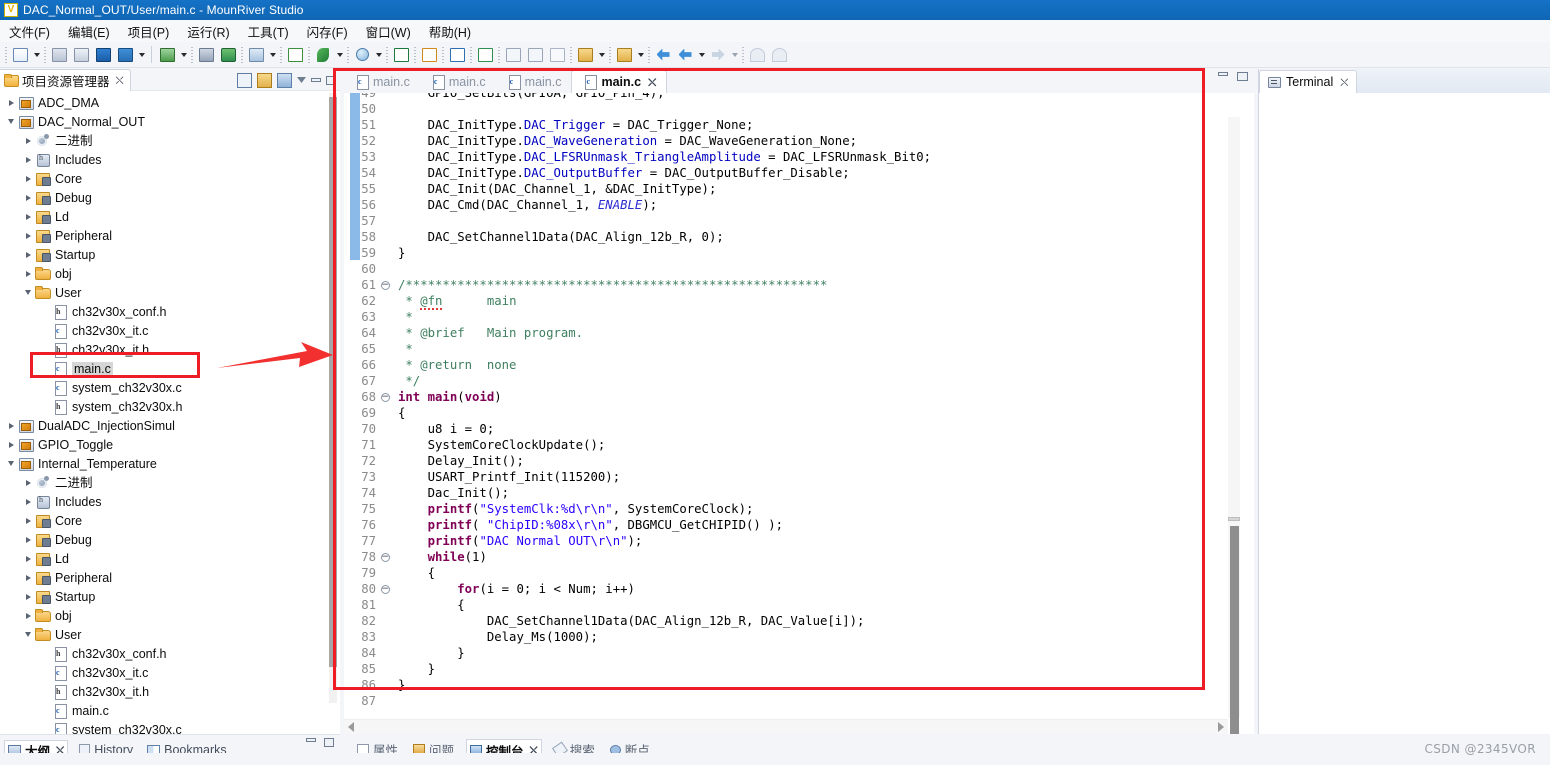 This screenshot has height=765, width=1550. What do you see at coordinates (141, 55) in the screenshot?
I see `build-config-dropdown-icon` at bounding box center [141, 55].